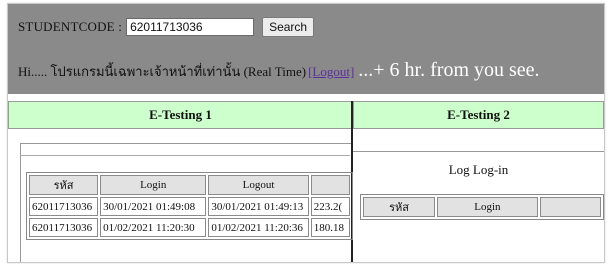  What do you see at coordinates (330, 227) in the screenshot?
I see `cell-ip: 180.18` at bounding box center [330, 227].